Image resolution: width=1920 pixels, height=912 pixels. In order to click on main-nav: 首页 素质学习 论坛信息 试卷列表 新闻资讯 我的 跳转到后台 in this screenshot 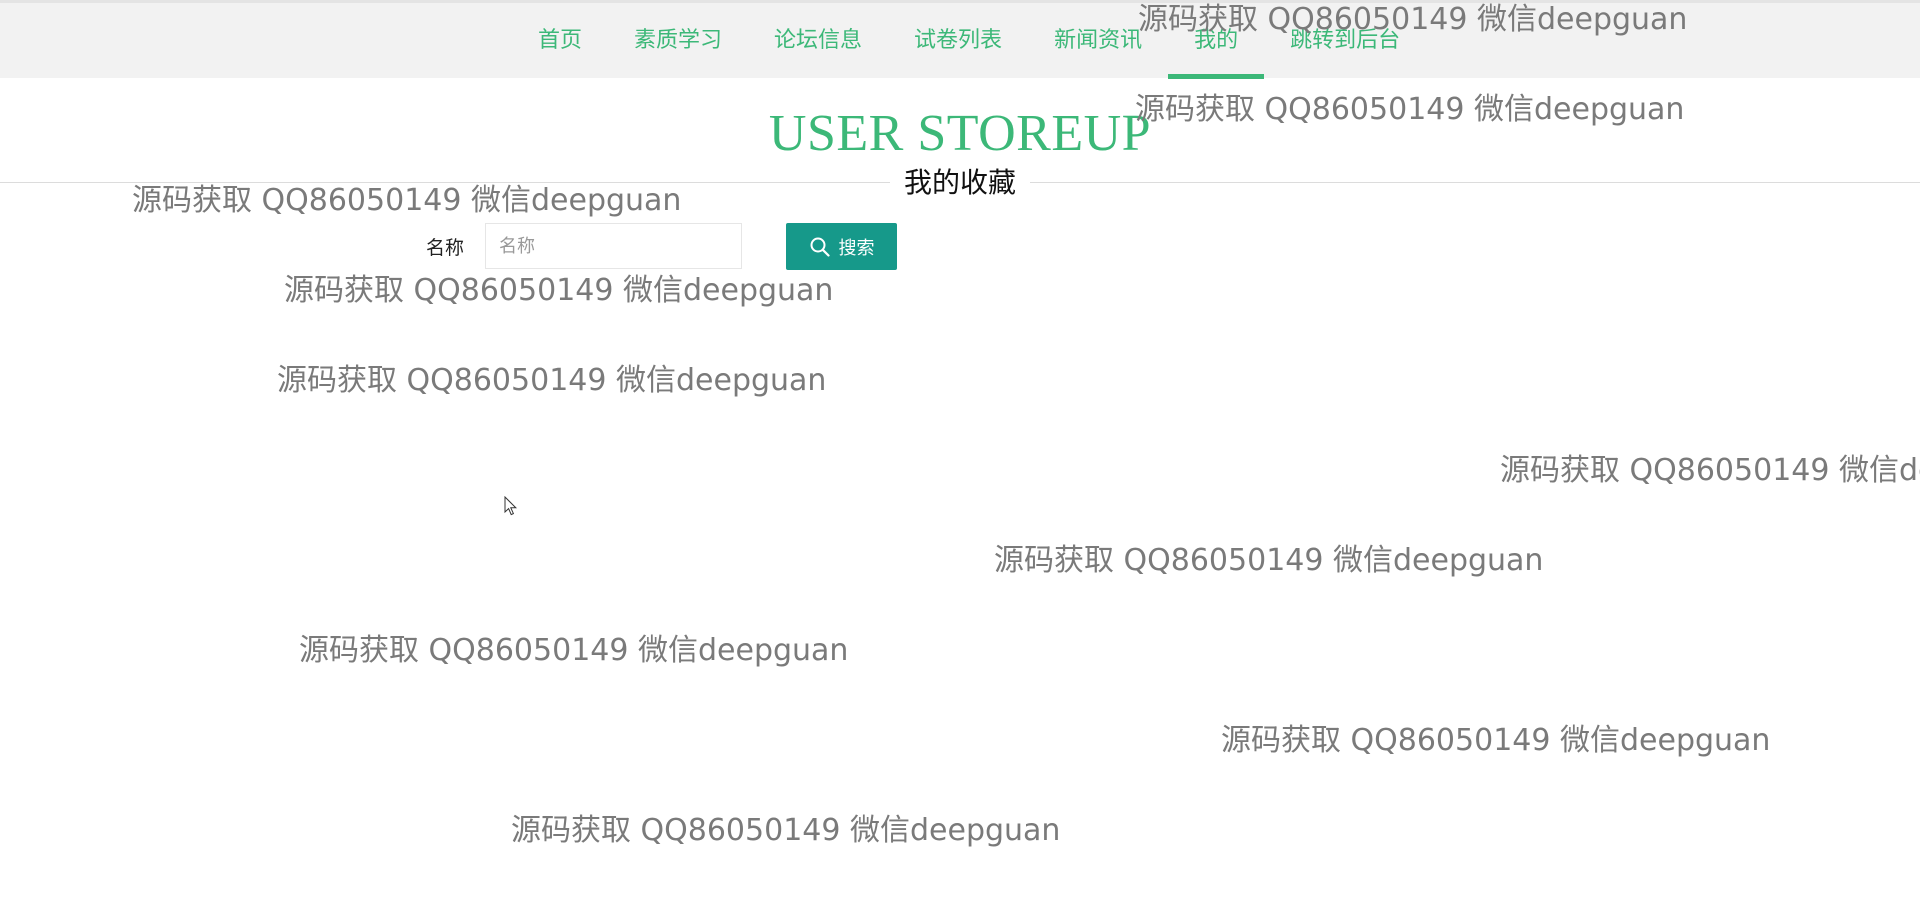, I will do `click(969, 41)`.